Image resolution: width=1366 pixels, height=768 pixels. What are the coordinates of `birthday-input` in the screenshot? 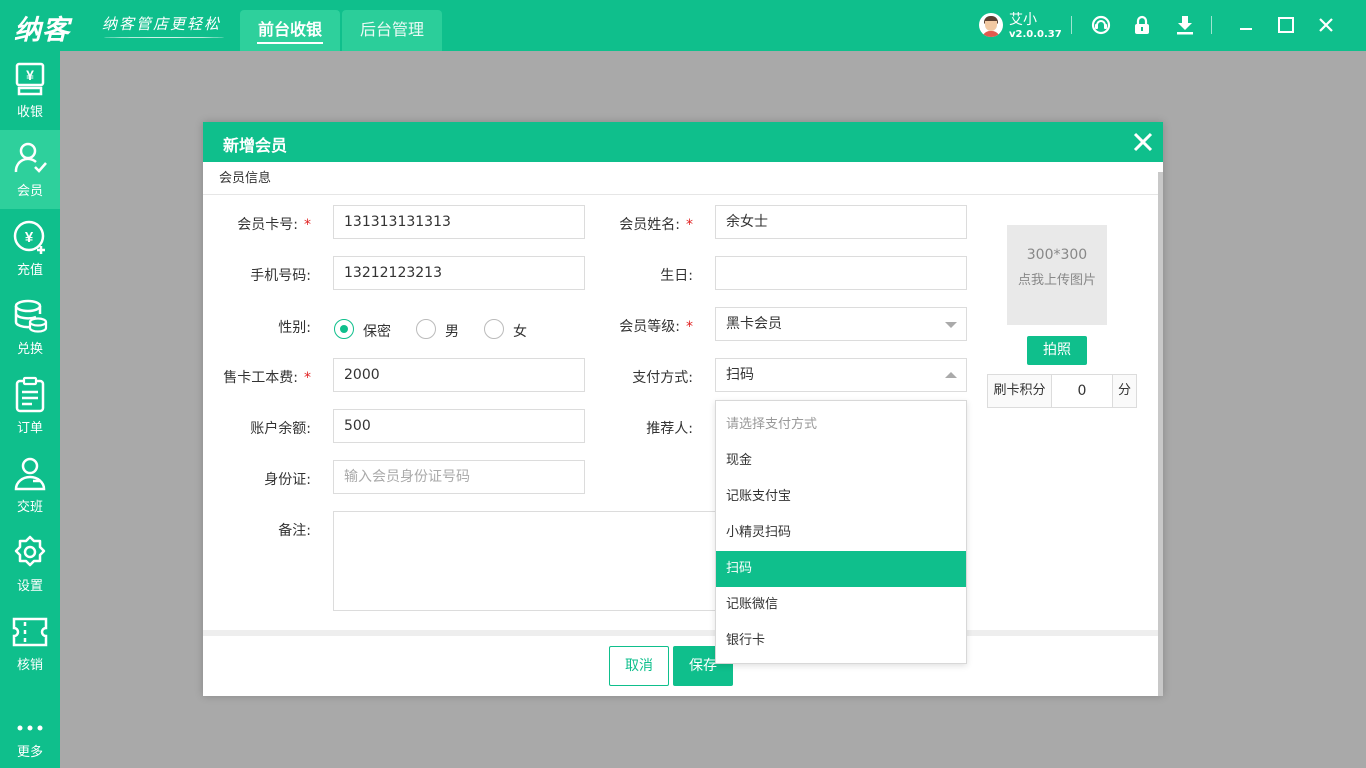 It's located at (841, 273).